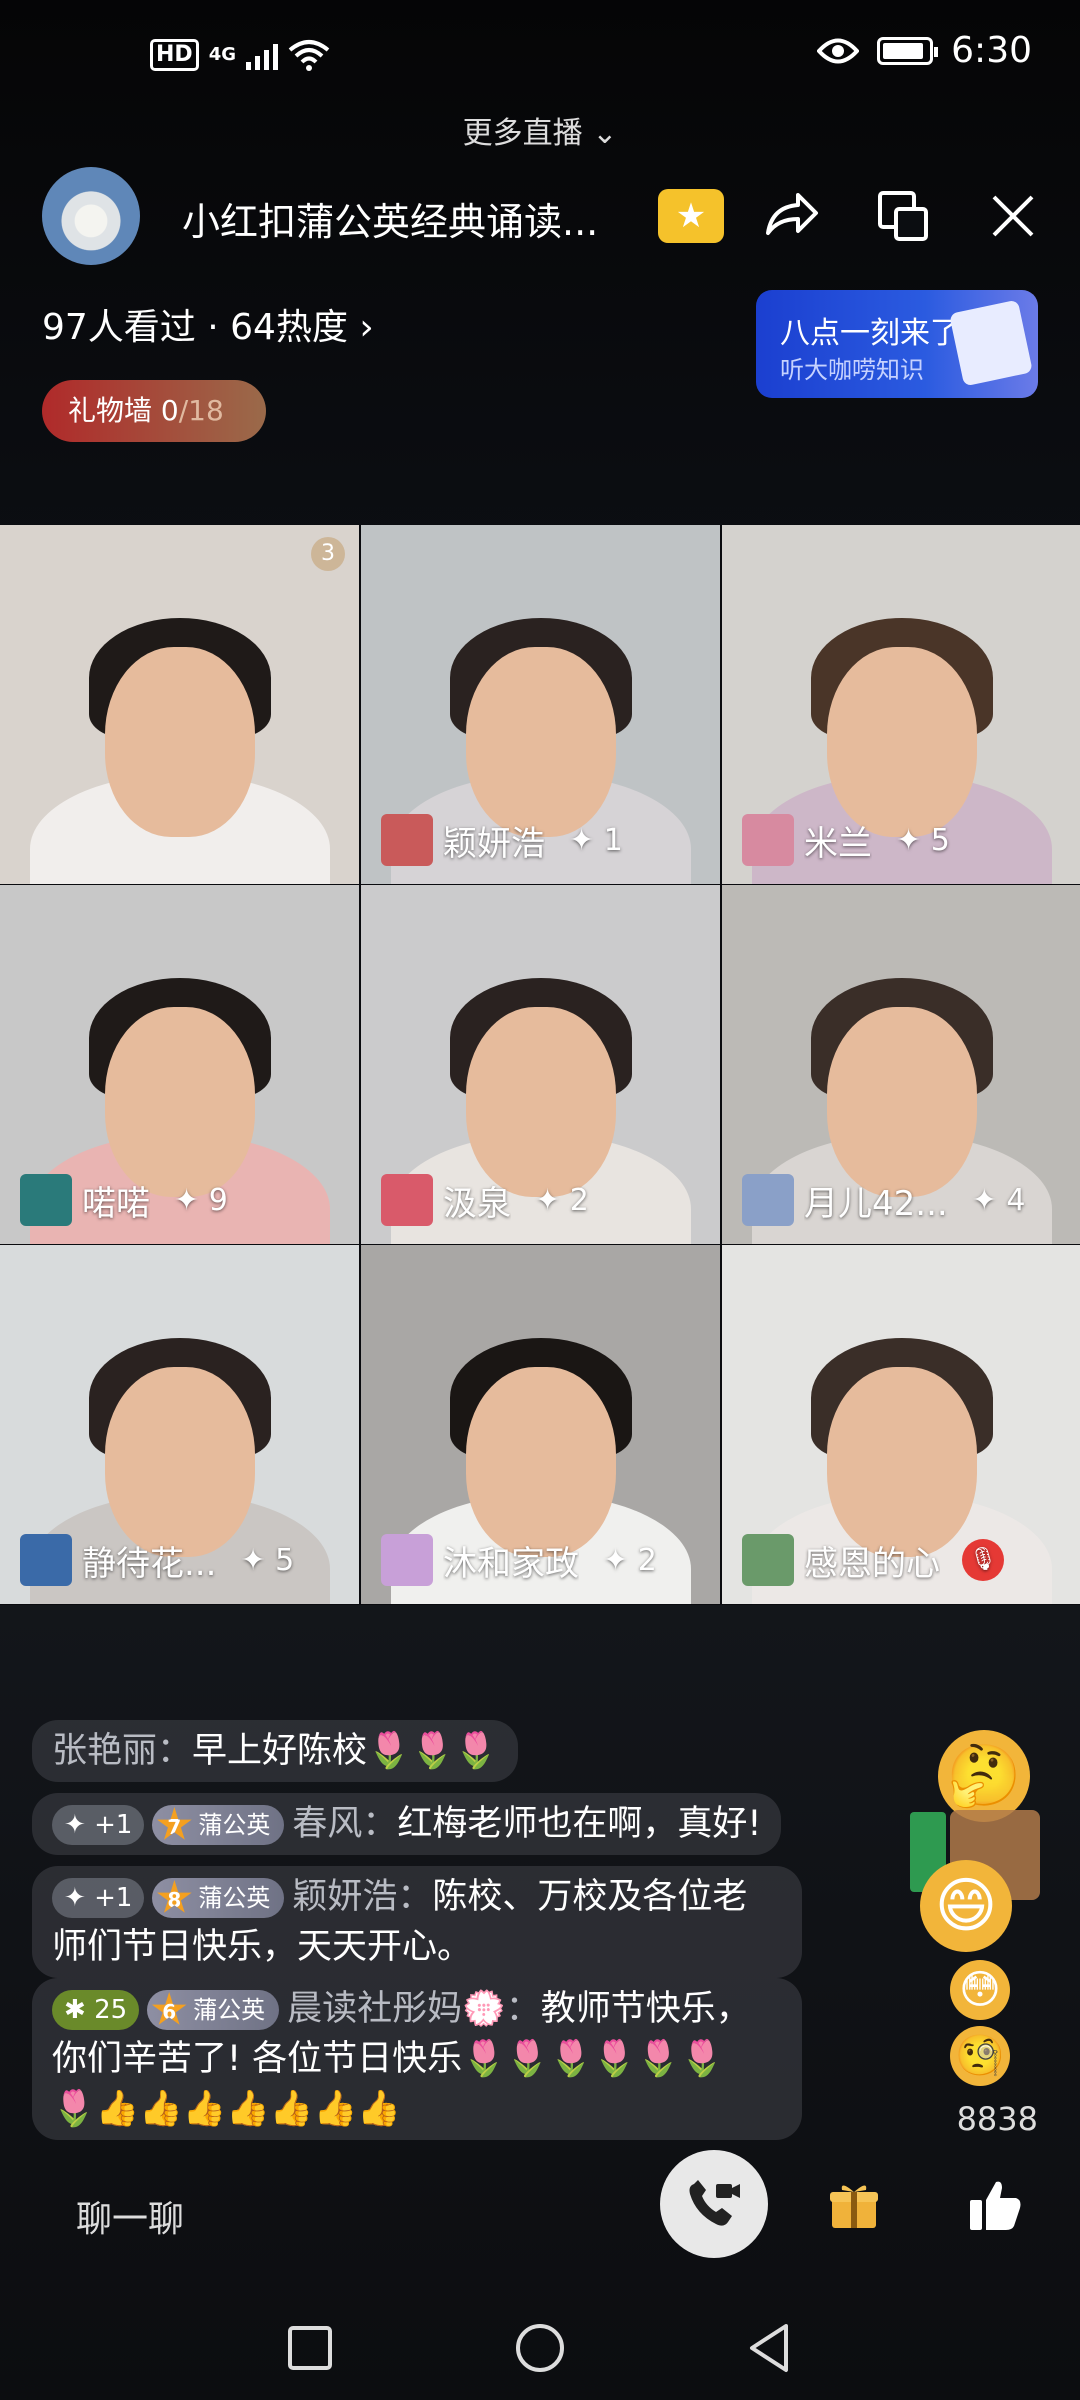 The height and width of the screenshot is (2400, 1080). I want to click on floating-window-icon, so click(903, 216).